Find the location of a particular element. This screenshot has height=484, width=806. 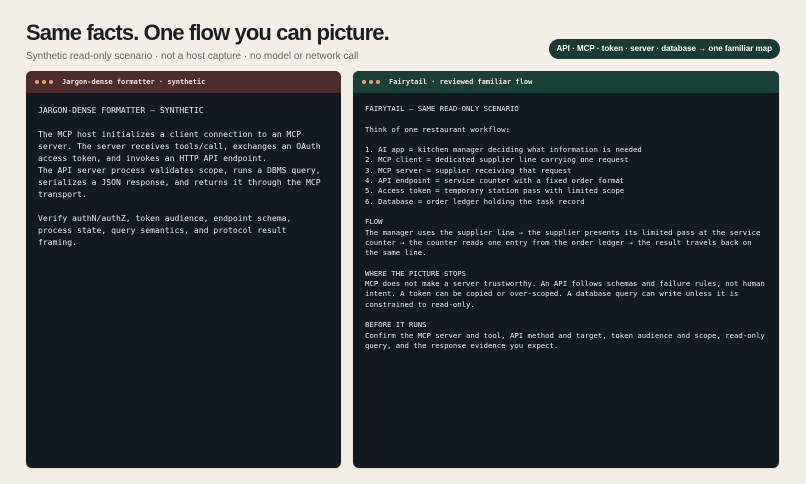

panel-titlebar: Jargon-dense formatter · synthetic is located at coordinates (183, 82).